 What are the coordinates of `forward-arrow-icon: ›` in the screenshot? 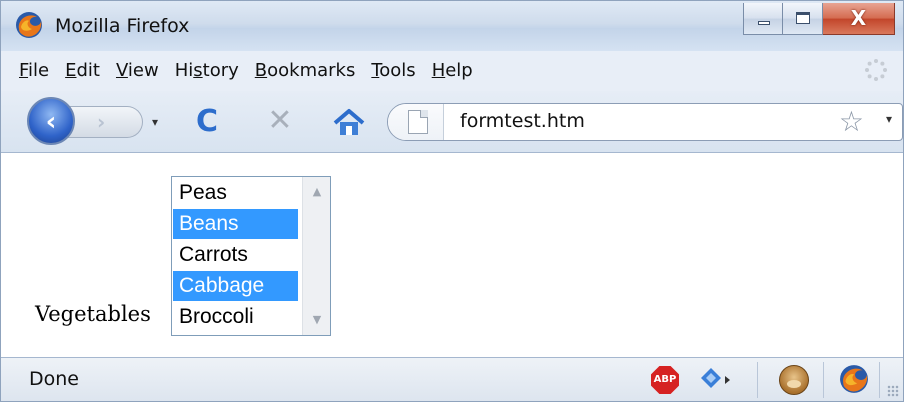 It's located at (101, 122).